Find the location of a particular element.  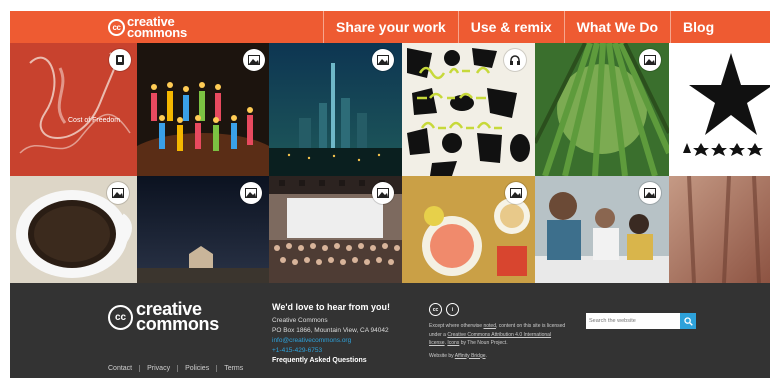

logo-line-commons: commons is located at coordinates (157, 32).